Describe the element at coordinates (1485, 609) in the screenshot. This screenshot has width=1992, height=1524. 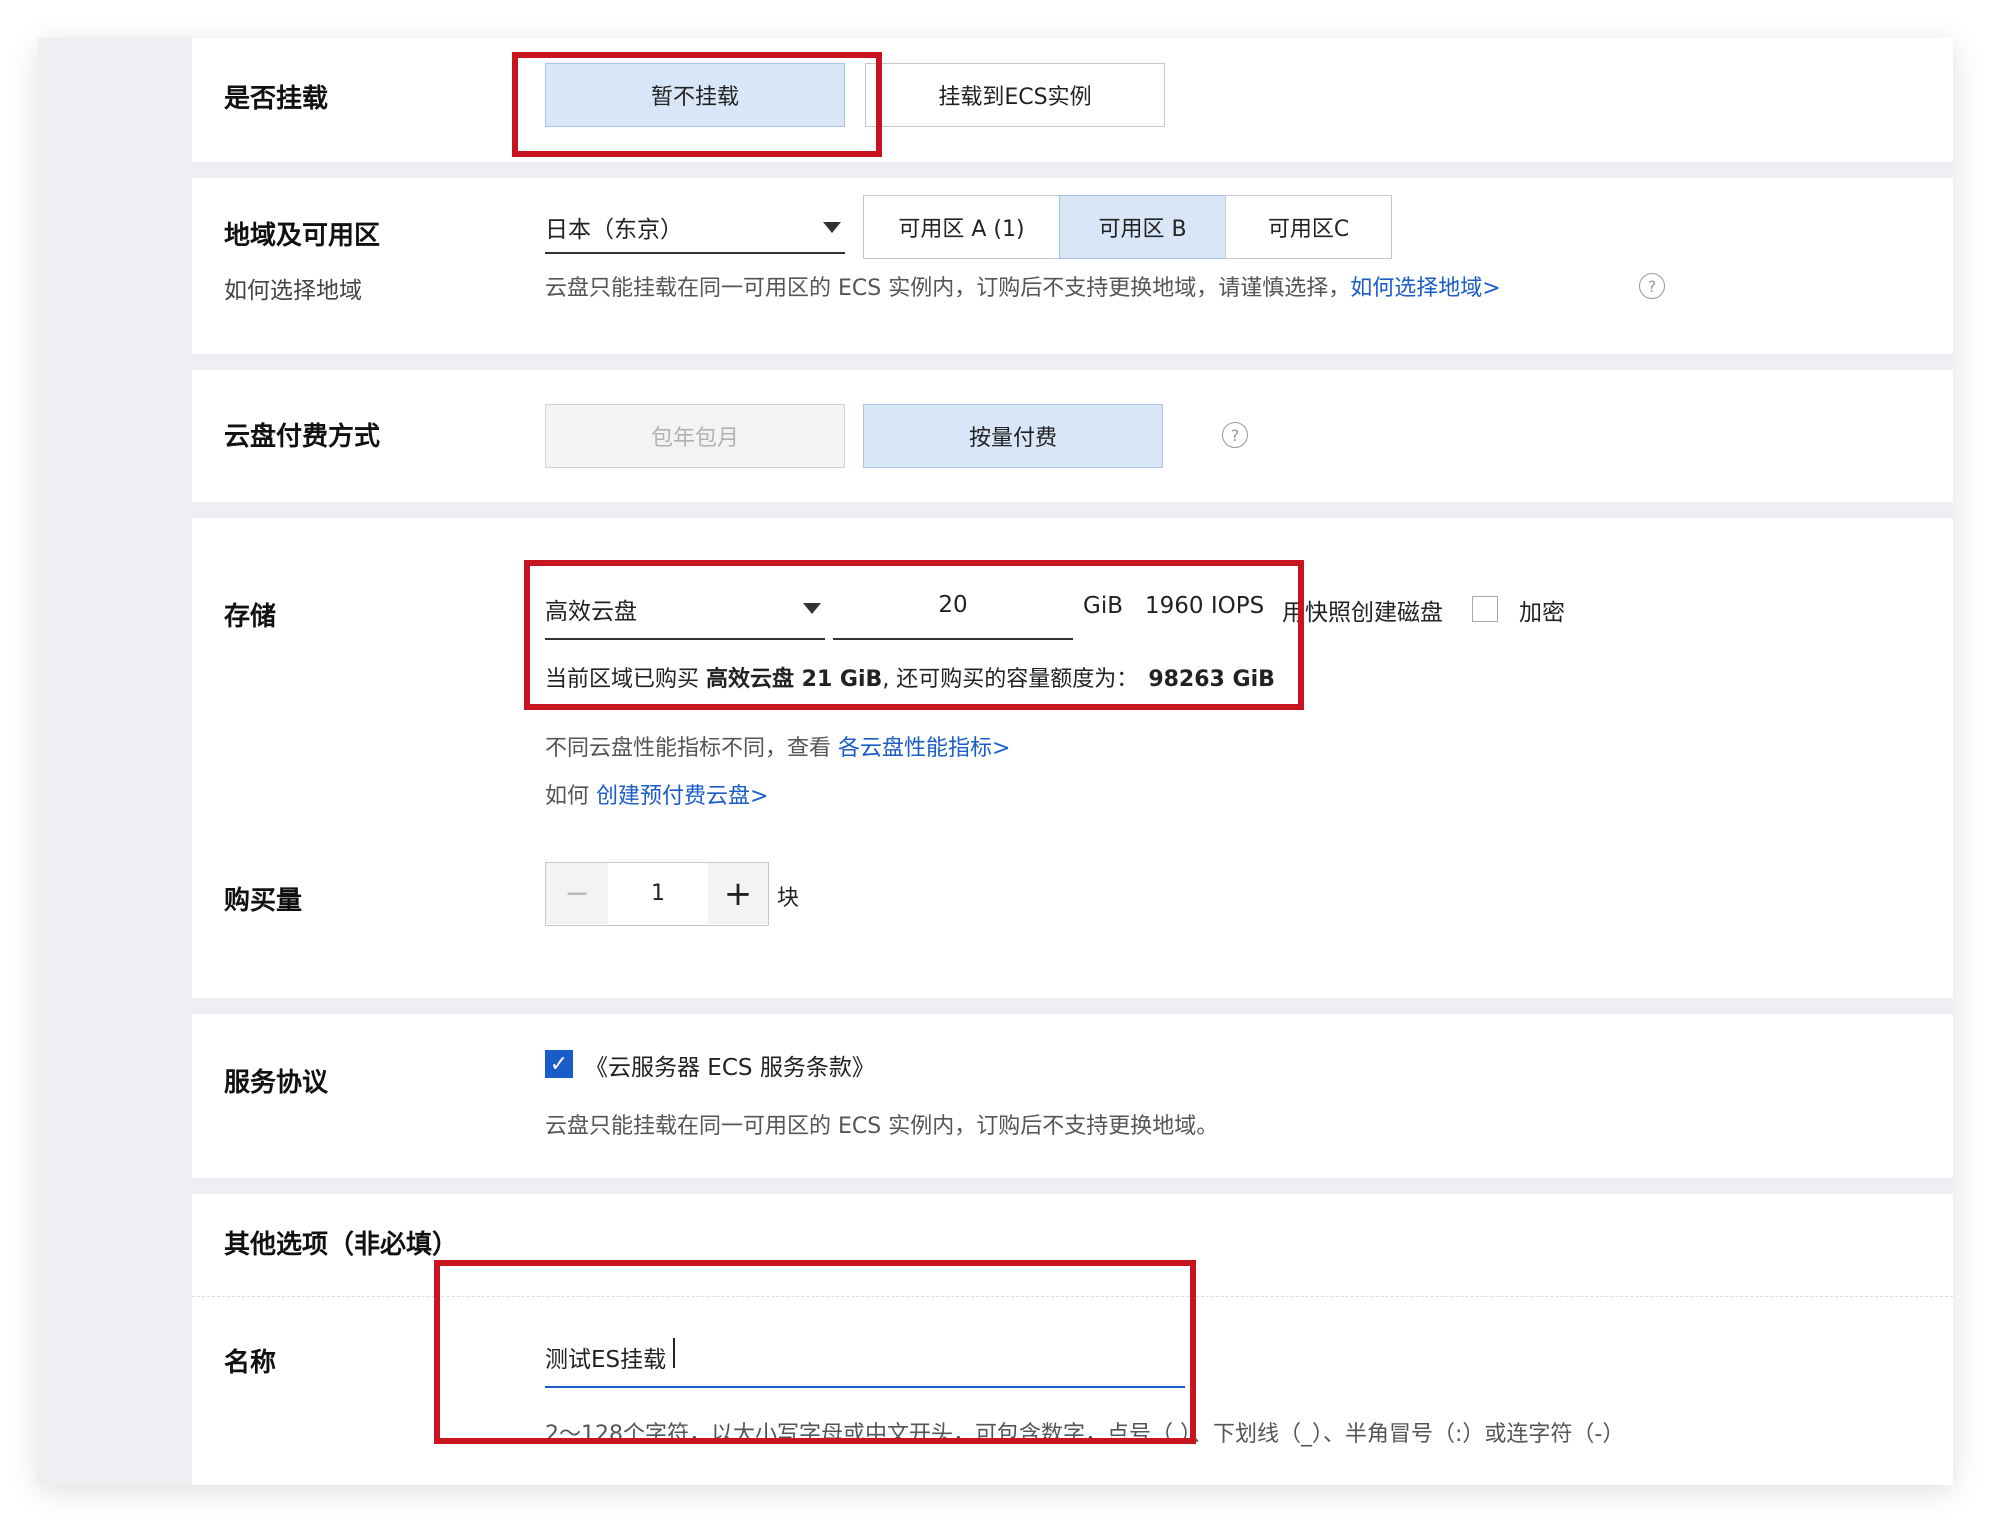
I see `encrypt-checkbox` at that location.